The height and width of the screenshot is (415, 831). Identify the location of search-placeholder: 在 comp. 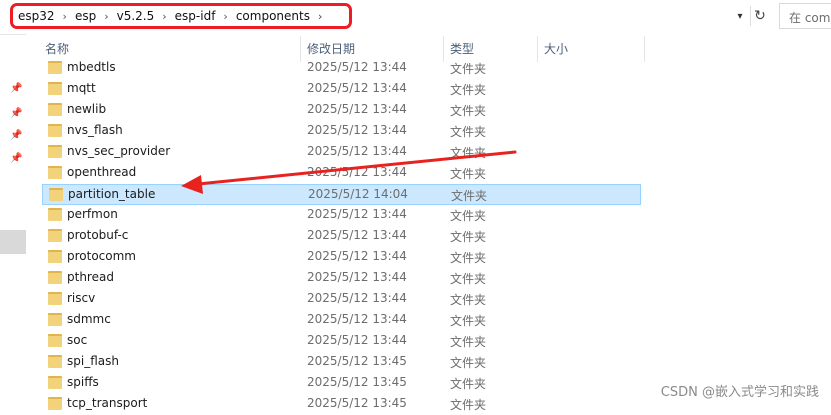
(810, 18).